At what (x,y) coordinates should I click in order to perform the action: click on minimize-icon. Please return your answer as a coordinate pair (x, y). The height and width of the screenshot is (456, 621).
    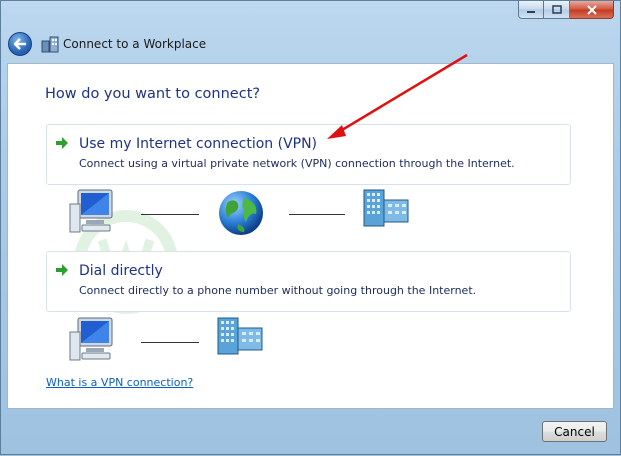
    Looking at the image, I should click on (531, 11).